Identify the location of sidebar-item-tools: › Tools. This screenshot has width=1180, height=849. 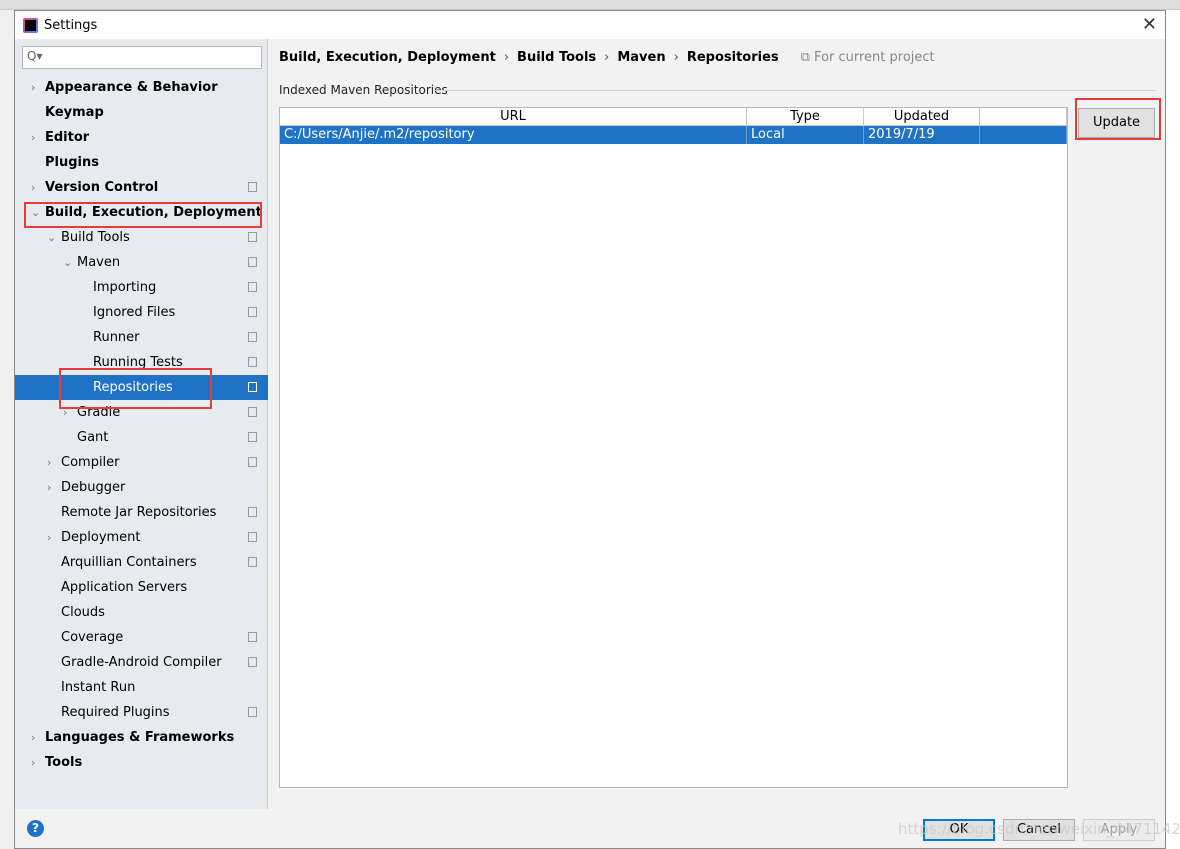
(141, 762).